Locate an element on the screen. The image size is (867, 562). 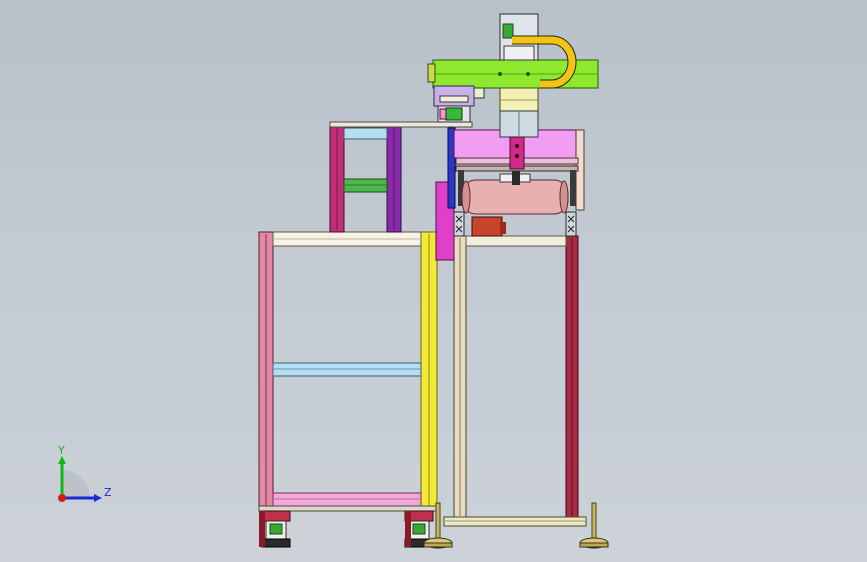
right-machine-frame is located at coordinates (515, 381).